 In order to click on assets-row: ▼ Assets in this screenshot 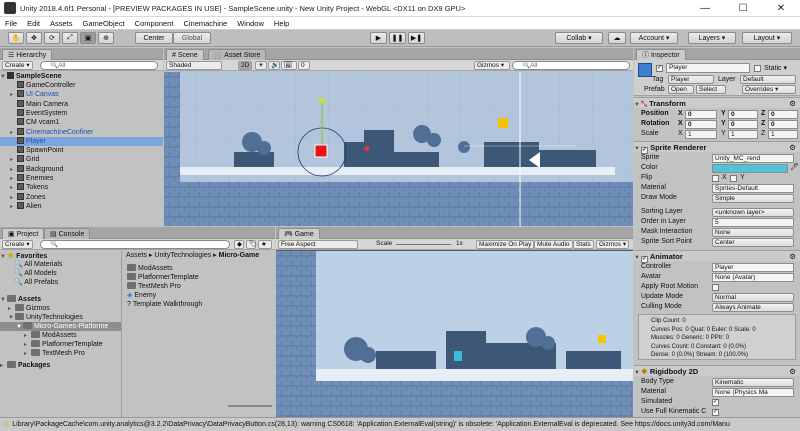, I will do `click(60, 299)`.